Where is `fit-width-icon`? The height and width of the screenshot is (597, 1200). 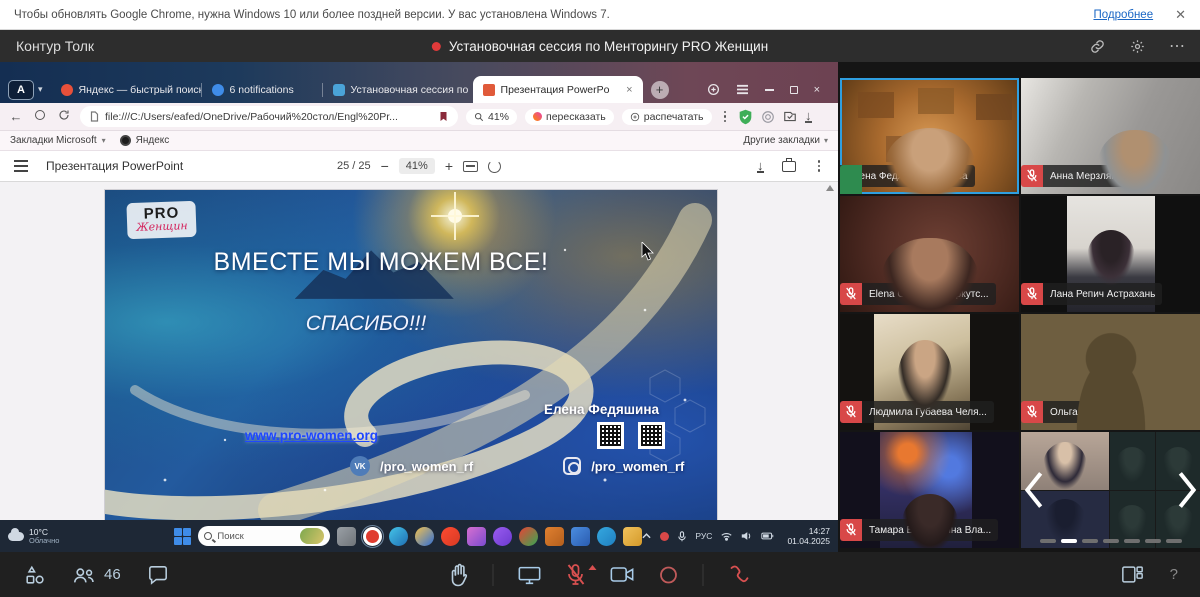
fit-width-icon is located at coordinates (471, 166).